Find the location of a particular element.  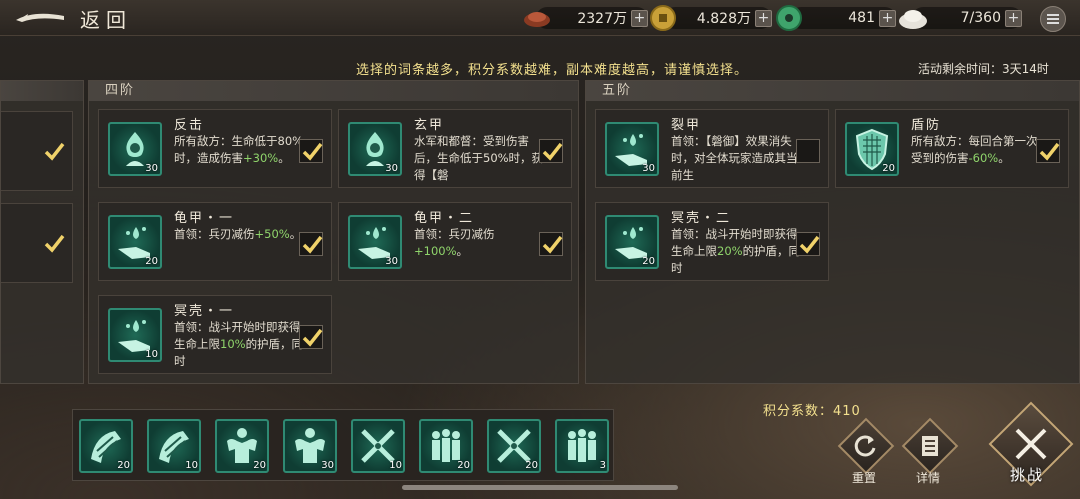

affix-title: 龟甲・一 is located at coordinates (204, 218).